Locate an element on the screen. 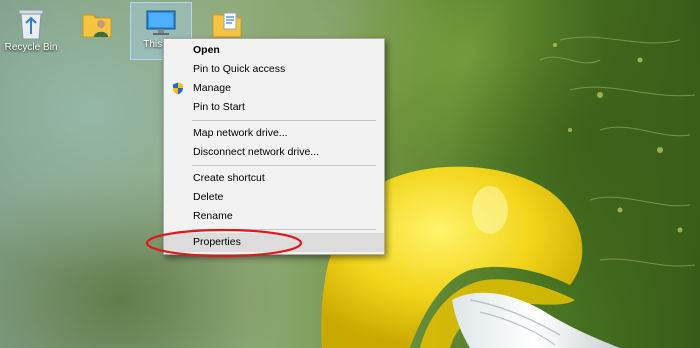 The width and height of the screenshot is (700, 348). menu-item-properties: Properties is located at coordinates (274, 242).